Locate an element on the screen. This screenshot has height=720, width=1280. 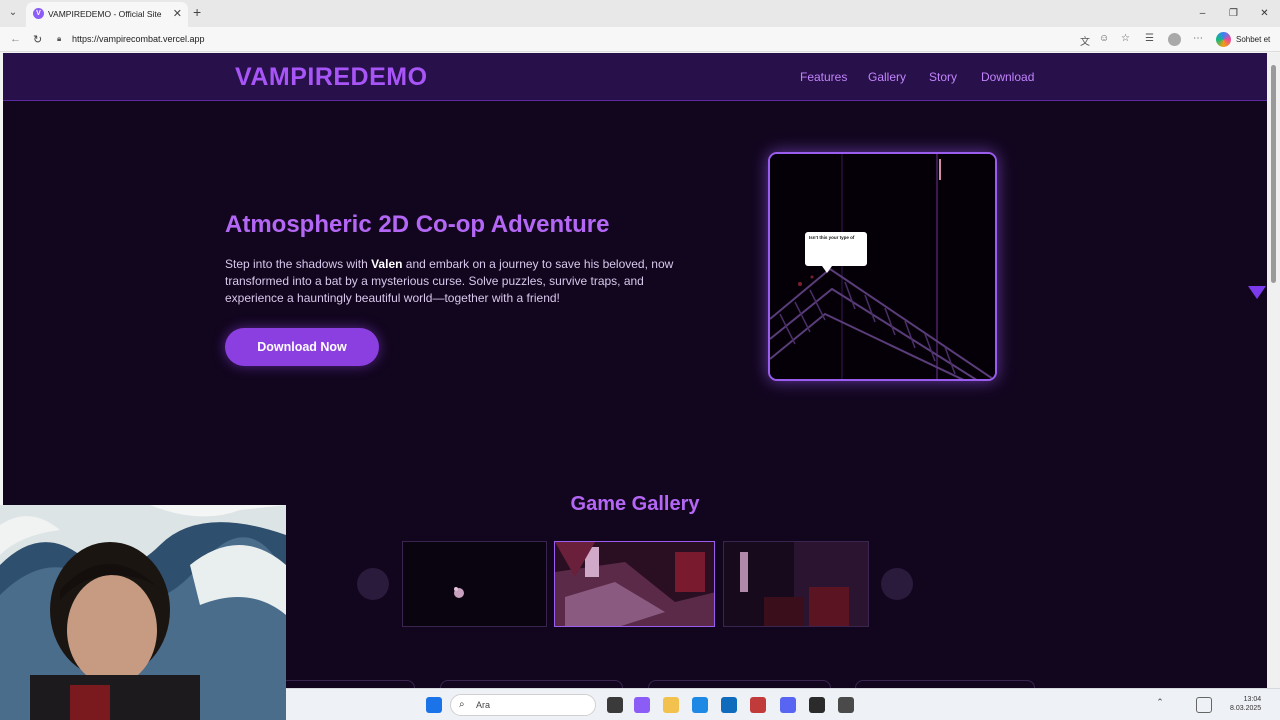
hero-title: Atmospheric 2D Co-op Adventure is located at coordinates (417, 224).